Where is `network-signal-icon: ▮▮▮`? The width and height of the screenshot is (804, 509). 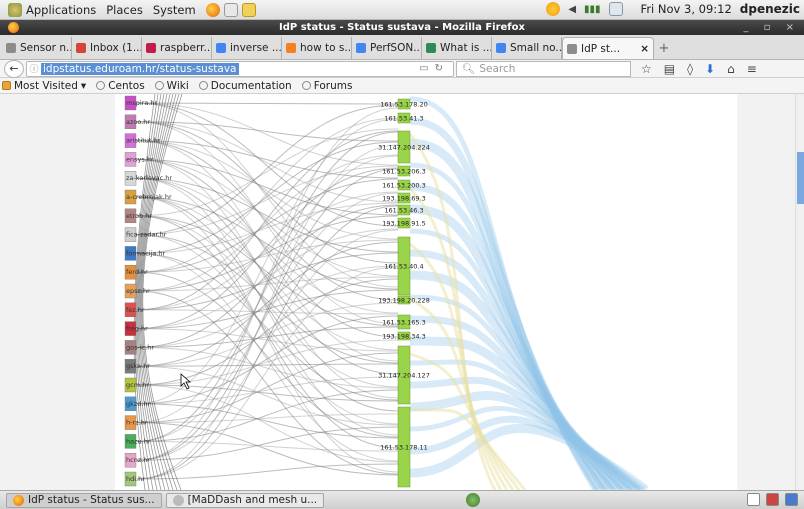 network-signal-icon: ▮▮▮ is located at coordinates (592, 9).